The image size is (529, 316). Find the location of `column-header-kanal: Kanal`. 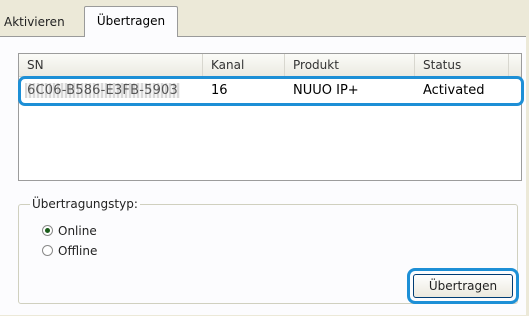

column-header-kanal: Kanal is located at coordinates (244, 65).